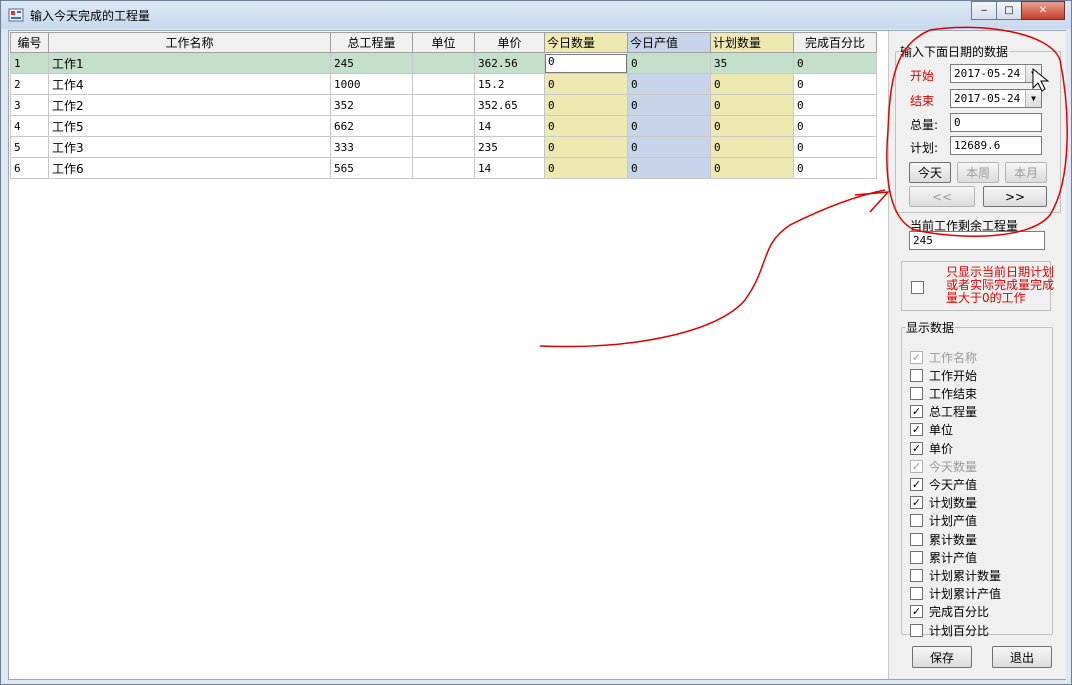 The height and width of the screenshot is (685, 1072). Describe the element at coordinates (1009, 10) in the screenshot. I see `restore-button: □` at that location.